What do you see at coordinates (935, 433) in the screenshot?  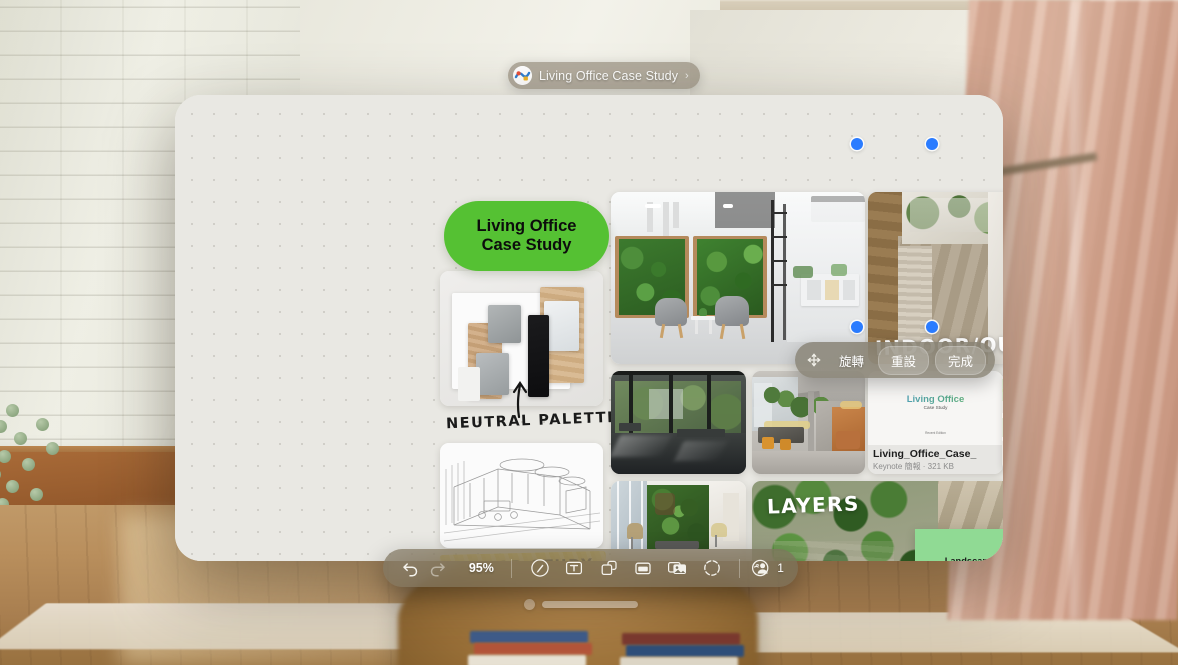 I see `slide-footnote: Recent Edition` at bounding box center [935, 433].